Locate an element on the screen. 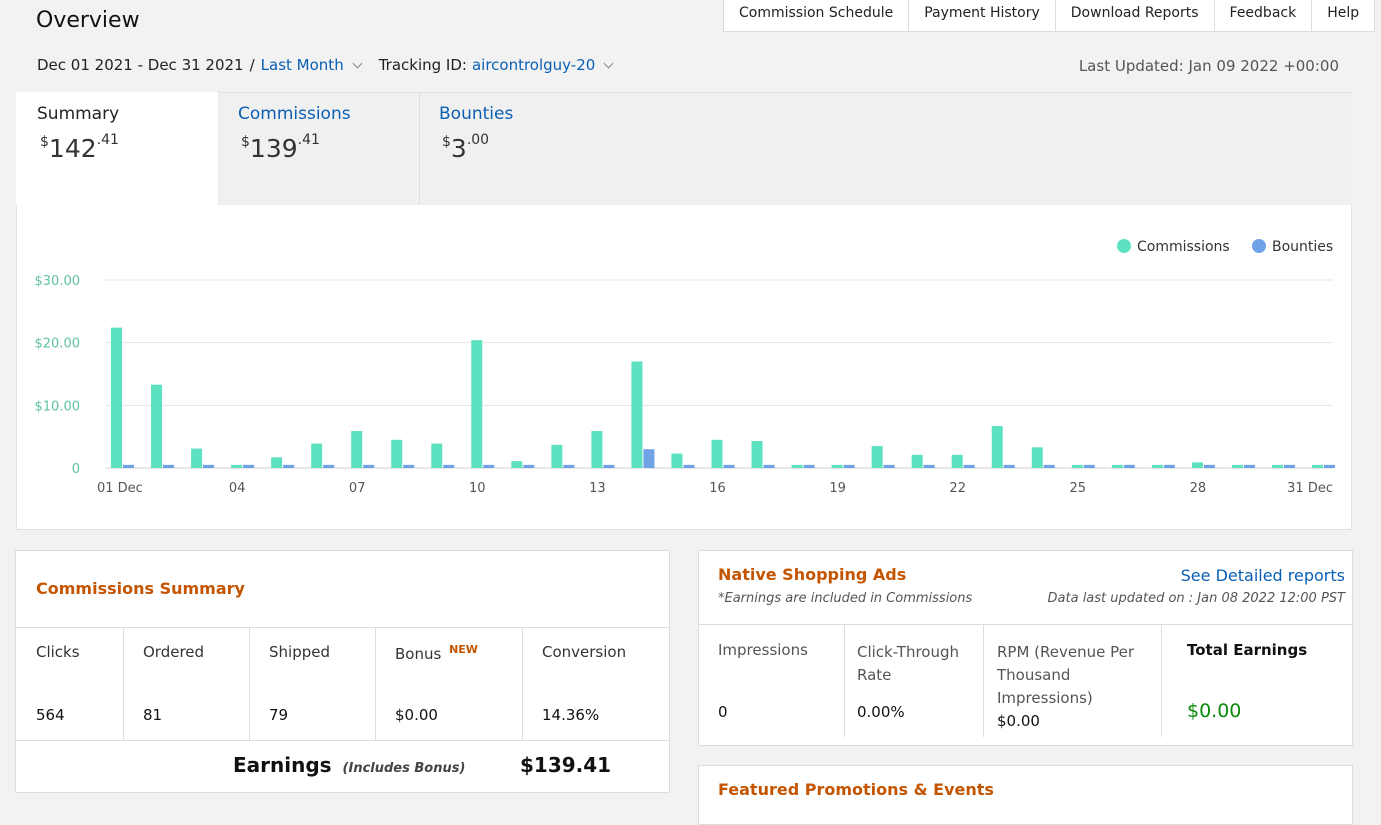 This screenshot has height=825, width=1381. commissions-total: $139.41 is located at coordinates (280, 147).